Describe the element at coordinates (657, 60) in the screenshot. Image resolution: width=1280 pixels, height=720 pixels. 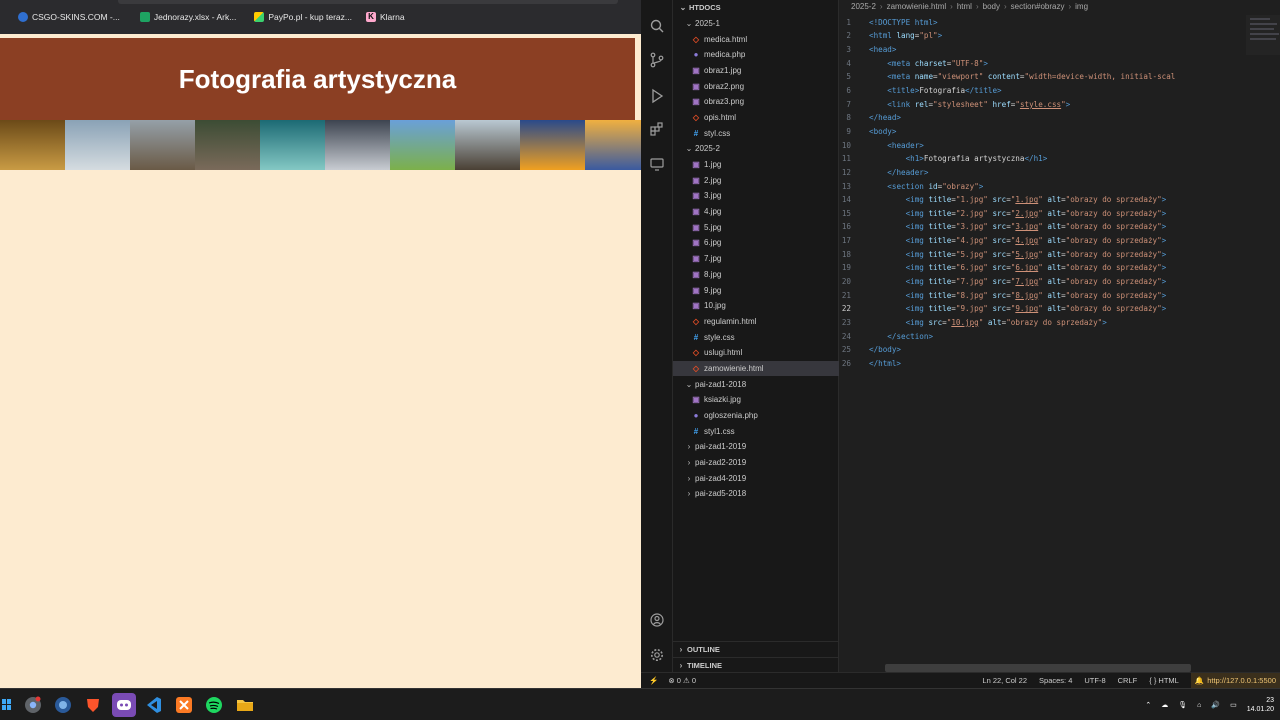
I see `source-control-icon` at that location.